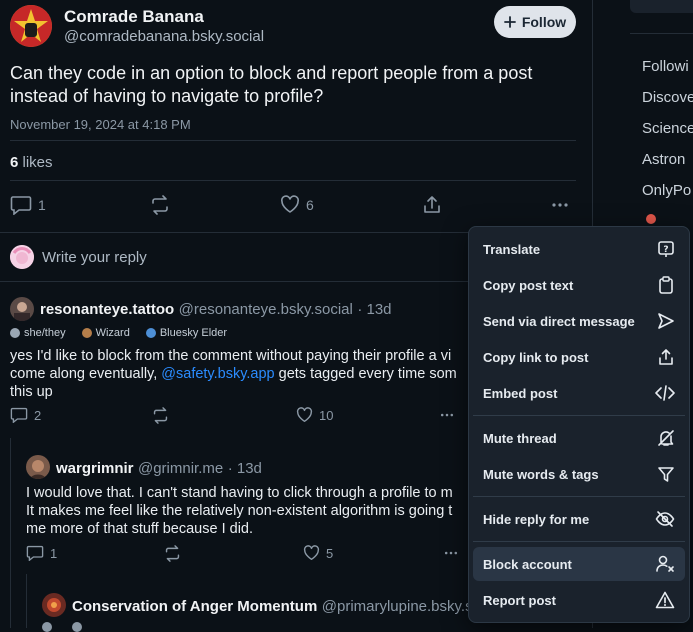 Image resolution: width=693 pixels, height=632 pixels. I want to click on post-date: November 19, 2024 at 4:18 PM, so click(100, 124).